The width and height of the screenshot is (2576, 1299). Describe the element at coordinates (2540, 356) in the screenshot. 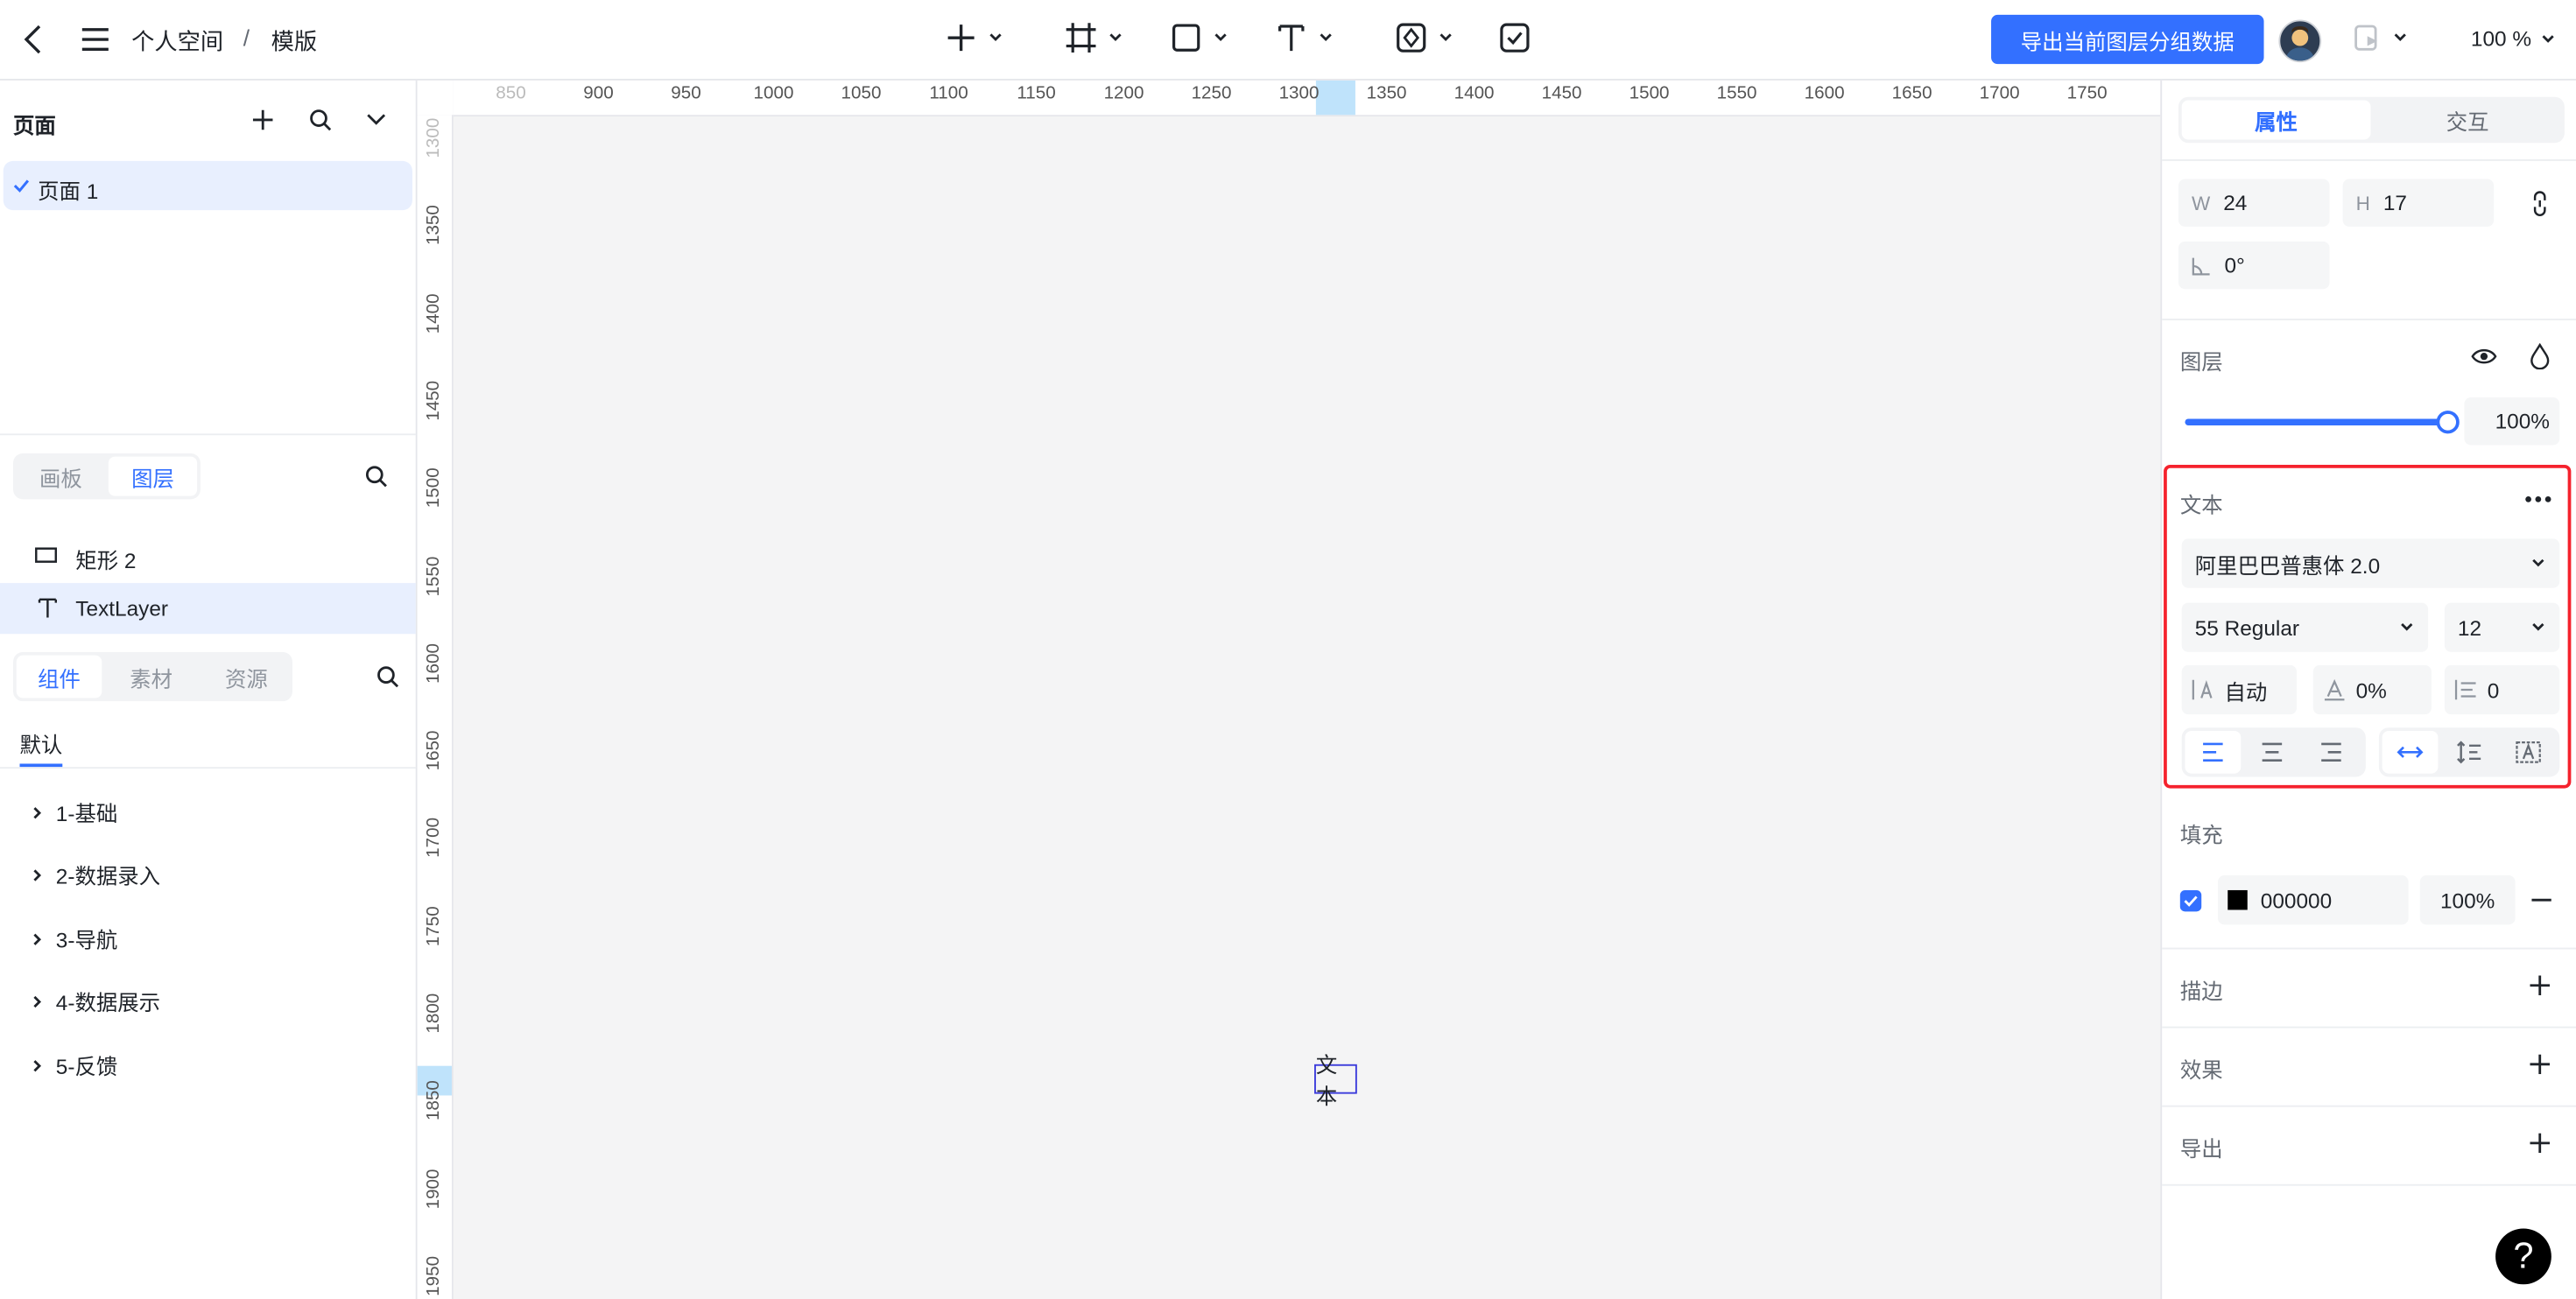

I see `blend-mode-icon` at that location.